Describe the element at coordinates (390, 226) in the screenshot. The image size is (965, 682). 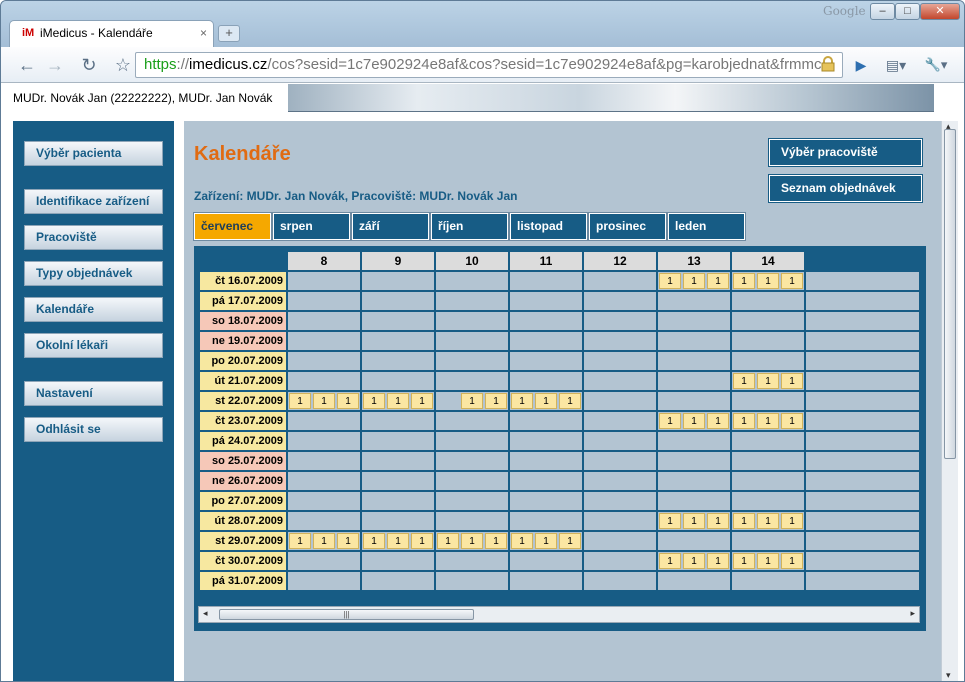
I see `tab-zari: září` at that location.